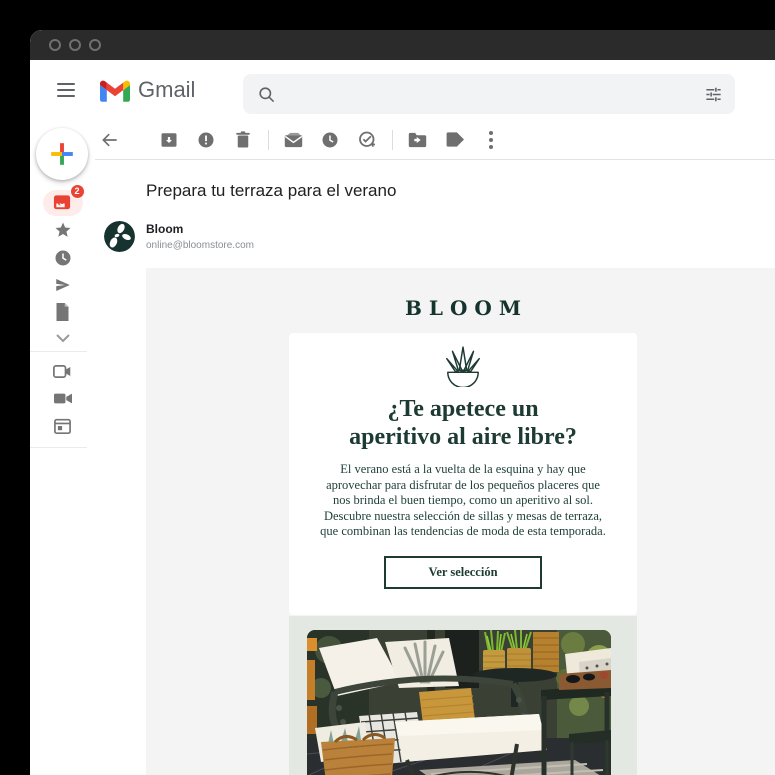 The height and width of the screenshot is (775, 775). I want to click on star-icon, so click(62, 229).